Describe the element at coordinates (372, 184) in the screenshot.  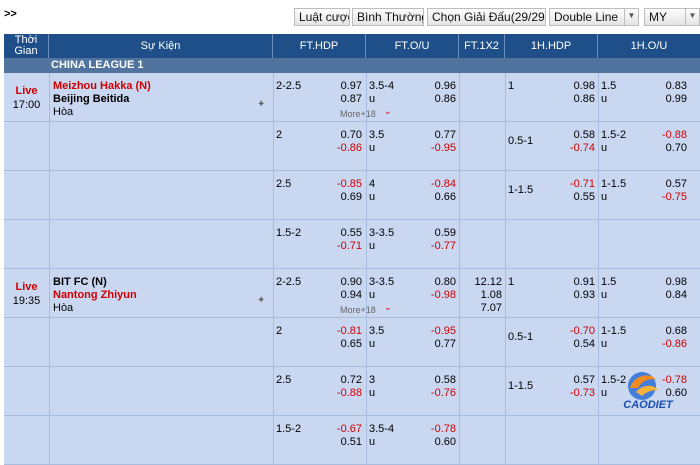
I see `ft-ou-line: 4` at that location.